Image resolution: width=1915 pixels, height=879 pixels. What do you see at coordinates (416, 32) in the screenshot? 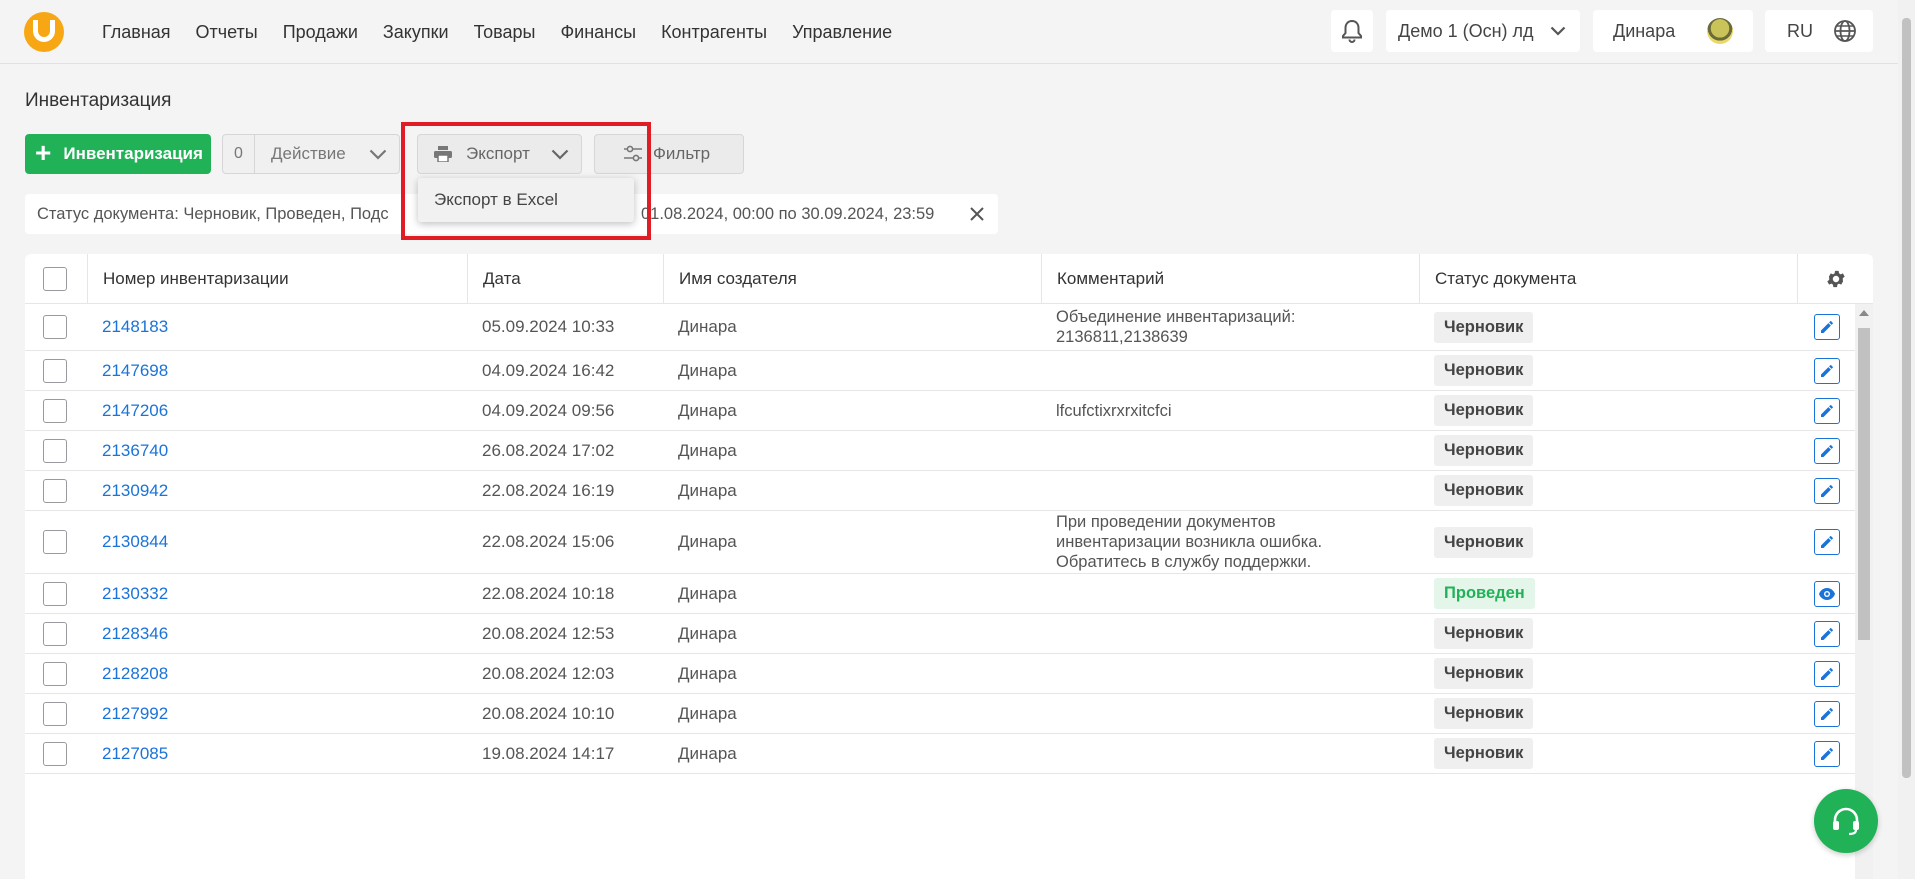
I see `nav-item-purchases: Закупки` at bounding box center [416, 32].